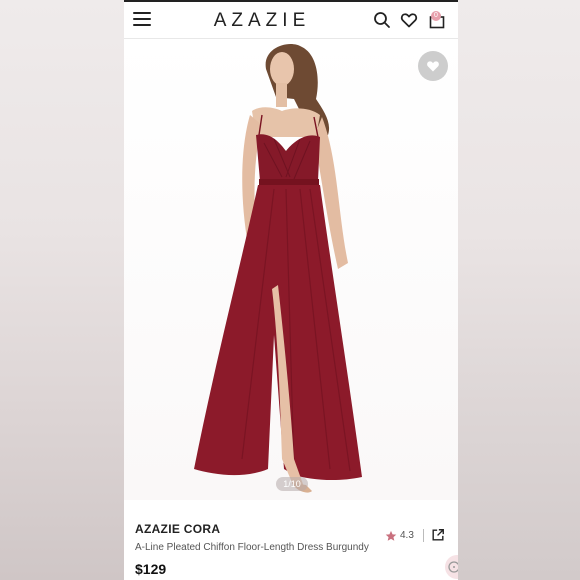 Image resolution: width=580 pixels, height=580 pixels. I want to click on rating-value: 4.3, so click(407, 535).